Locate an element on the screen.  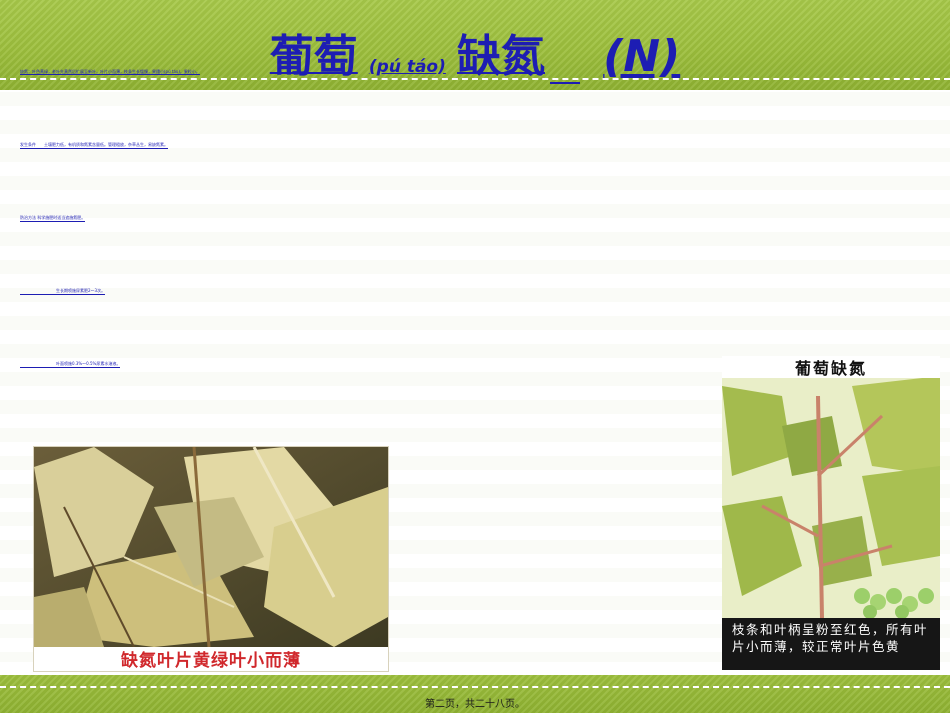
title-pinyin: (pú táo) is located at coordinates (407, 66).